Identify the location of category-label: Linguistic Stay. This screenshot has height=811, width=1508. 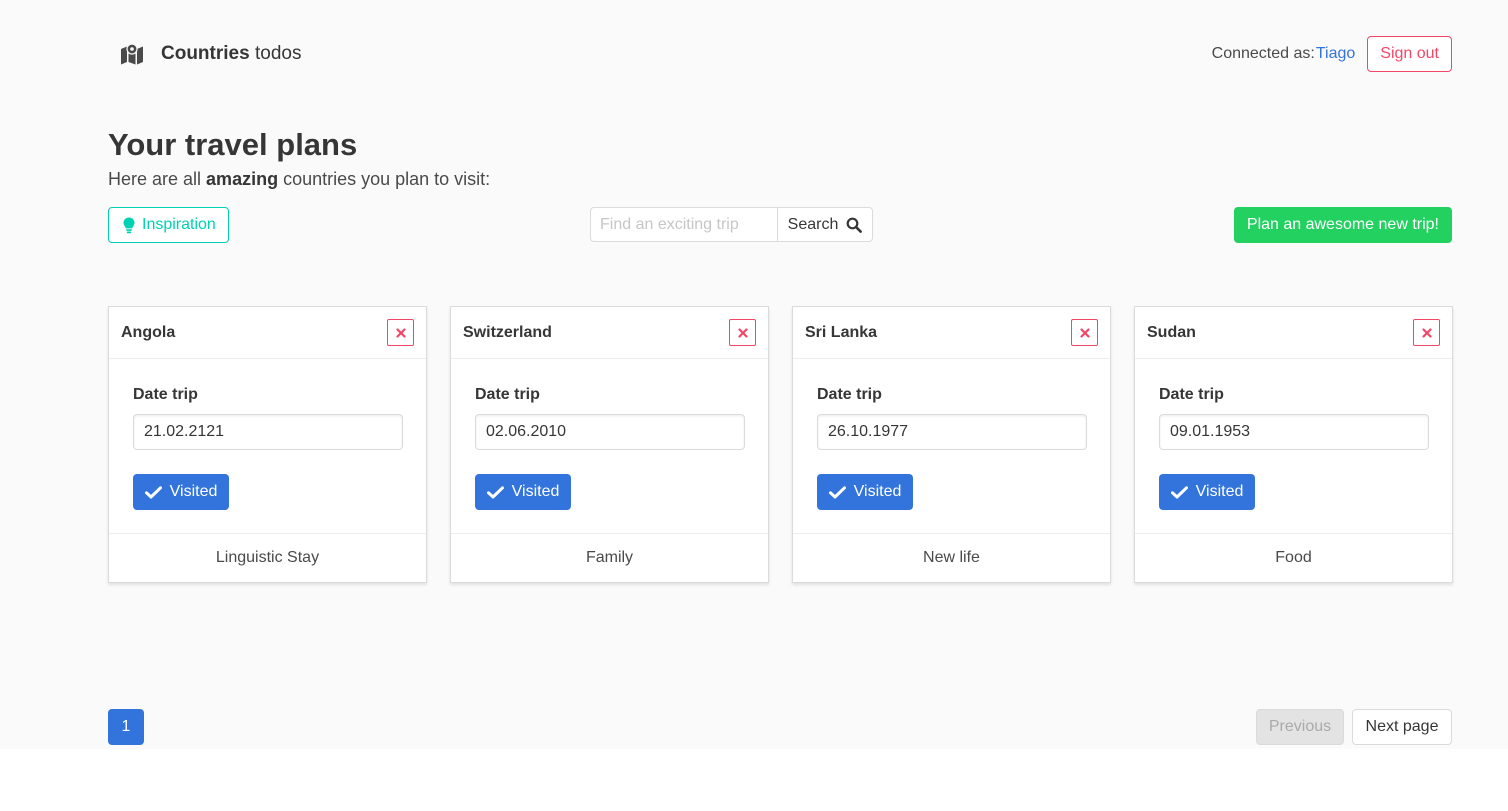
(267, 557).